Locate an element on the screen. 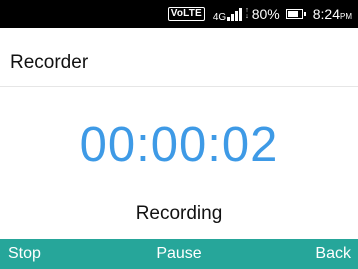 This screenshot has width=358, height=269. battery-icon is located at coordinates (295, 14).